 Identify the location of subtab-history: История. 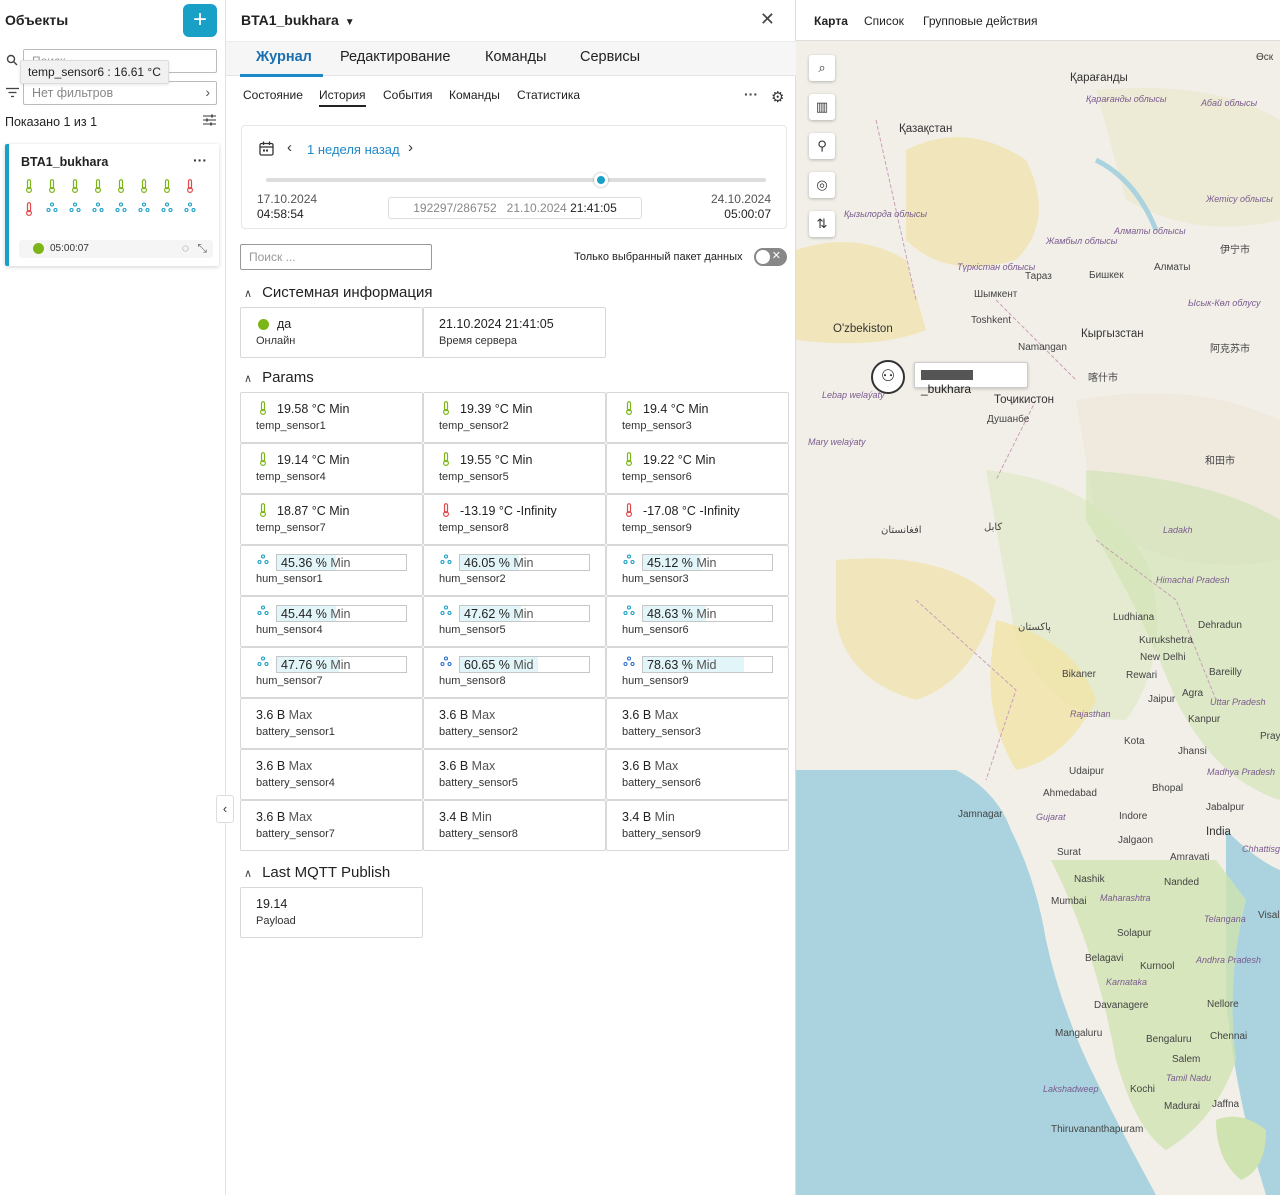
(342, 97).